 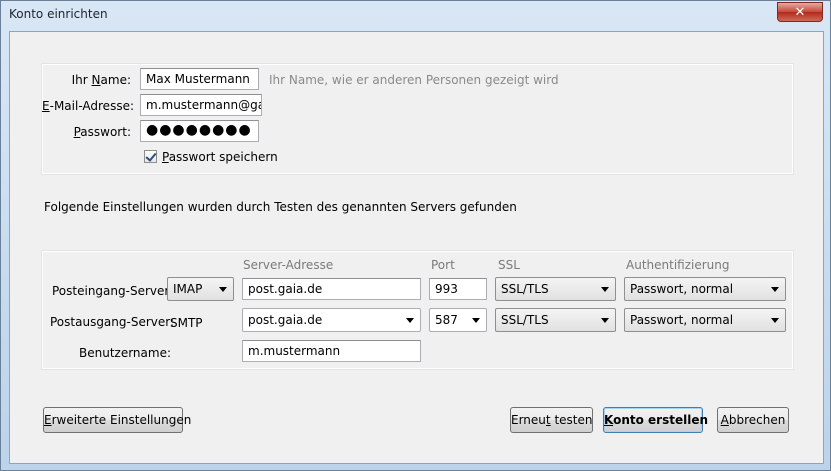 What do you see at coordinates (102, 132) in the screenshot?
I see `password-label: Passwort:` at bounding box center [102, 132].